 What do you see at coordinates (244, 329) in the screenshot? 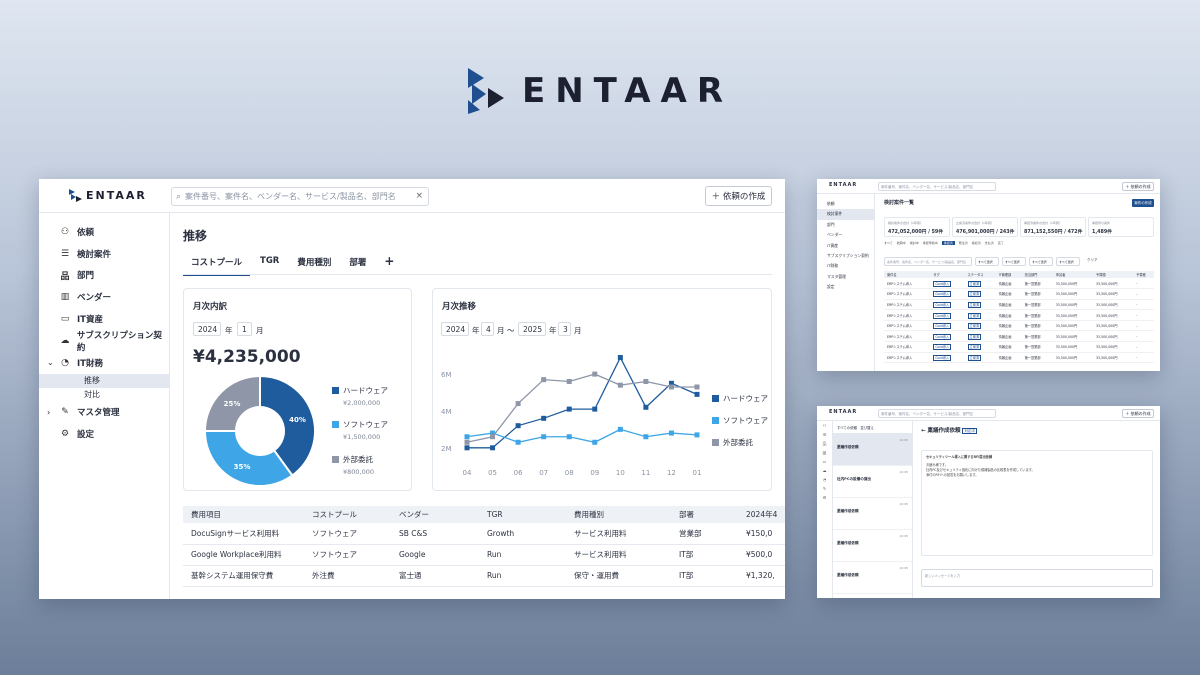
I see `month-select: 1` at bounding box center [244, 329].